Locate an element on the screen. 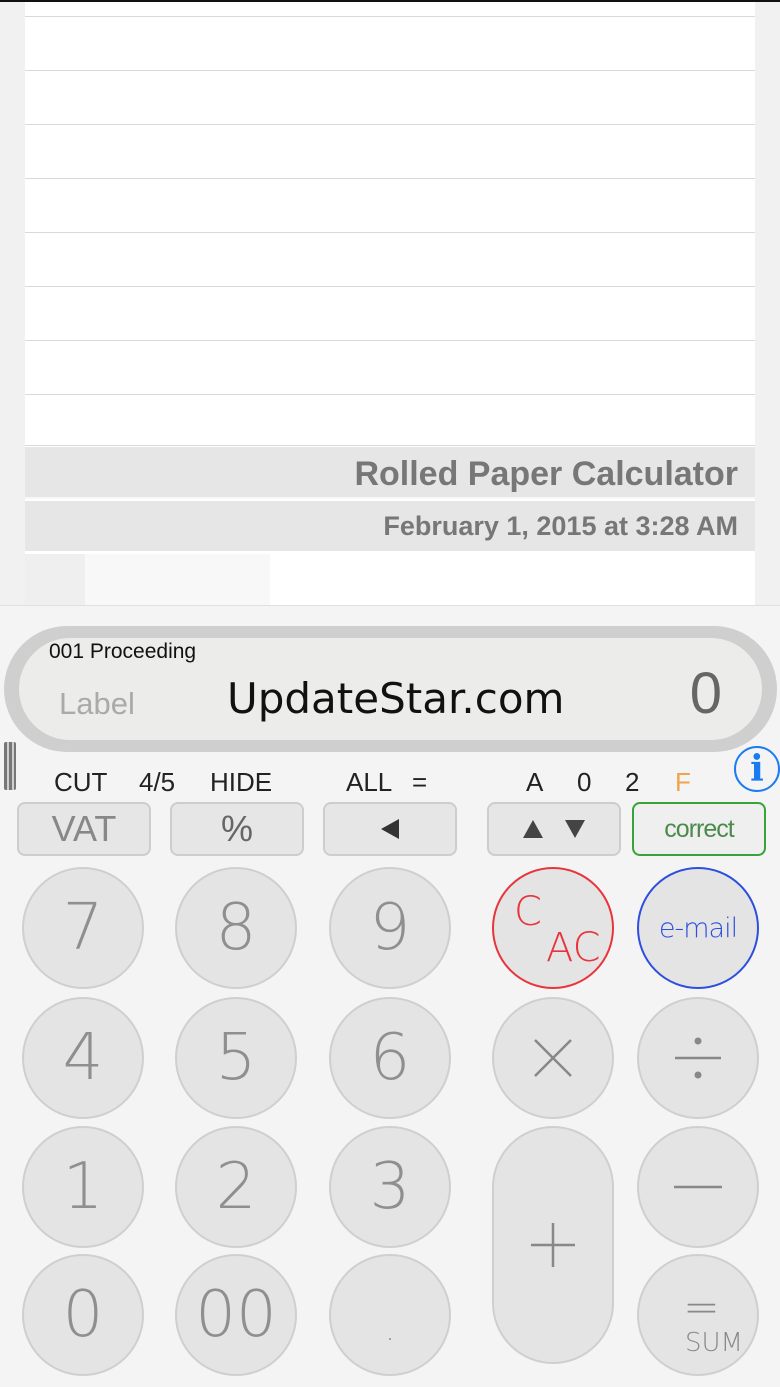  key-00-label: 00 is located at coordinates (236, 1315).